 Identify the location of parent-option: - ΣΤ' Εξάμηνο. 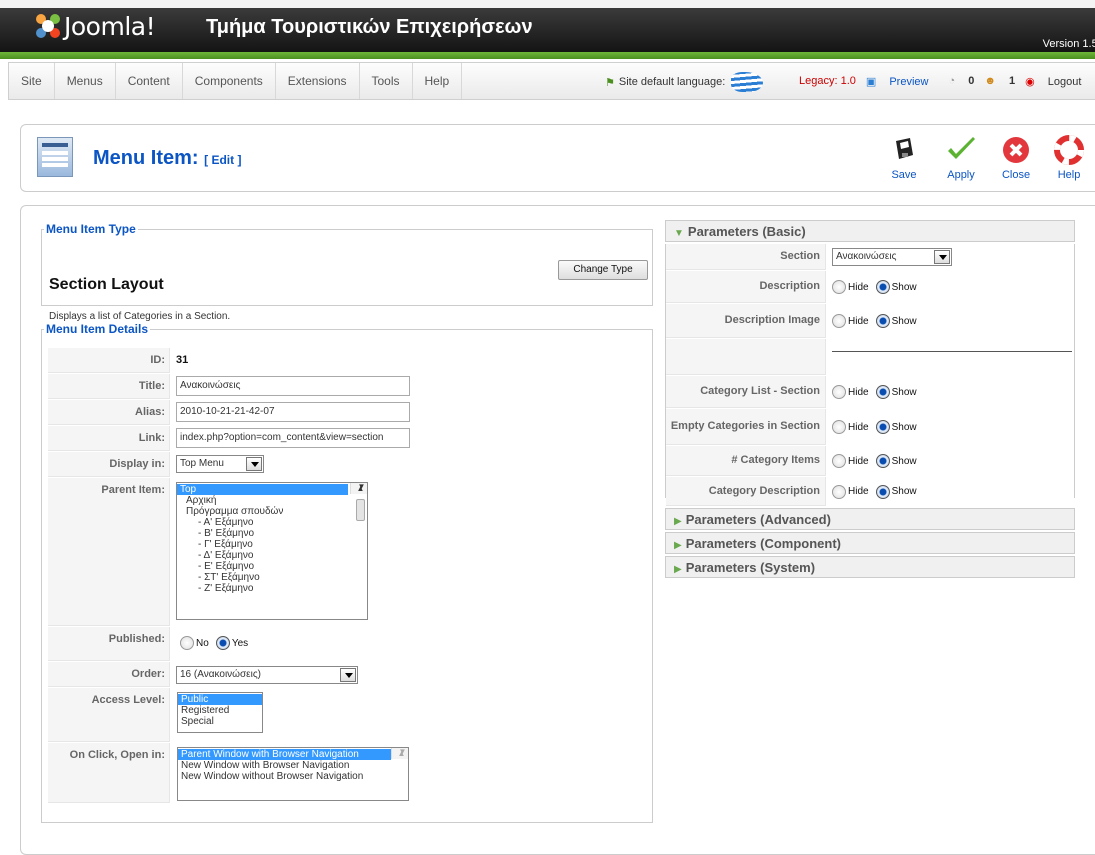
(272, 577).